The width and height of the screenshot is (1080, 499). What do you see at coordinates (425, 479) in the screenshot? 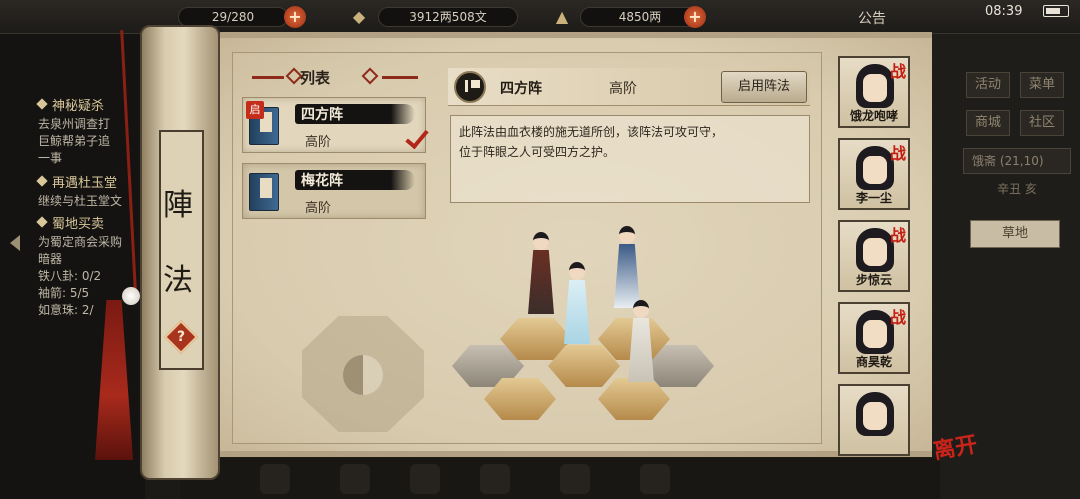
I see `nav-formation-icon` at bounding box center [425, 479].